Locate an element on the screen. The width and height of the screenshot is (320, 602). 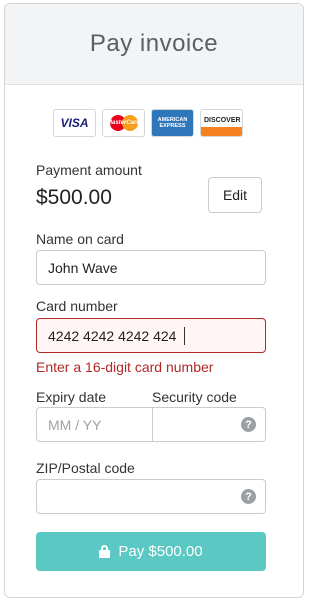
card-number-field: 4242 4242 4242 424 is located at coordinates (151, 335).